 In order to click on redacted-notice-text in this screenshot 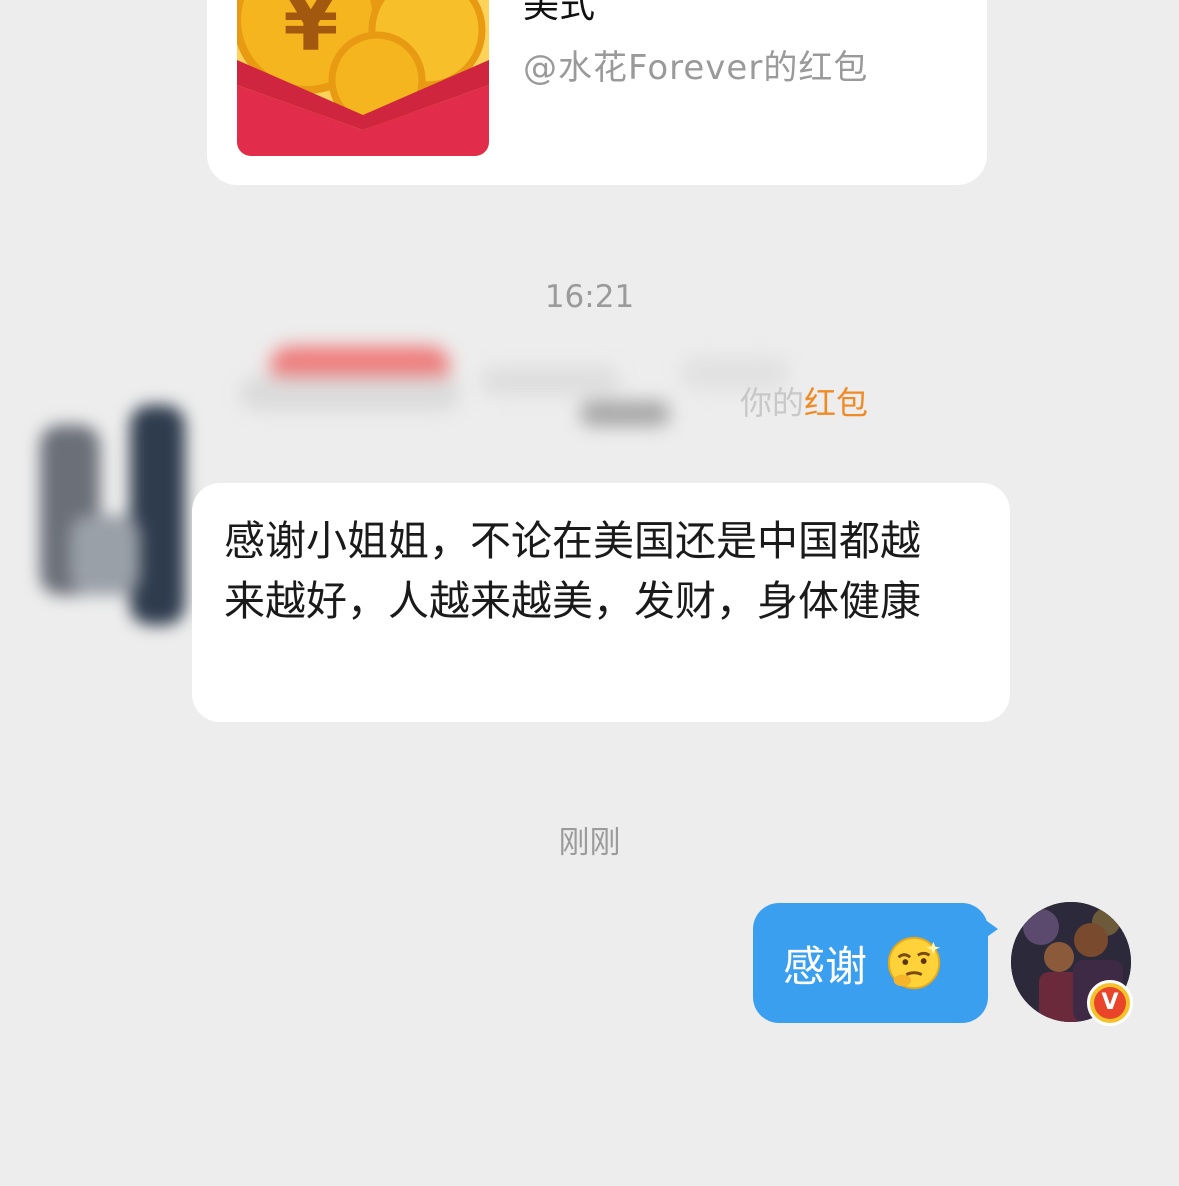, I will do `click(515, 386)`.